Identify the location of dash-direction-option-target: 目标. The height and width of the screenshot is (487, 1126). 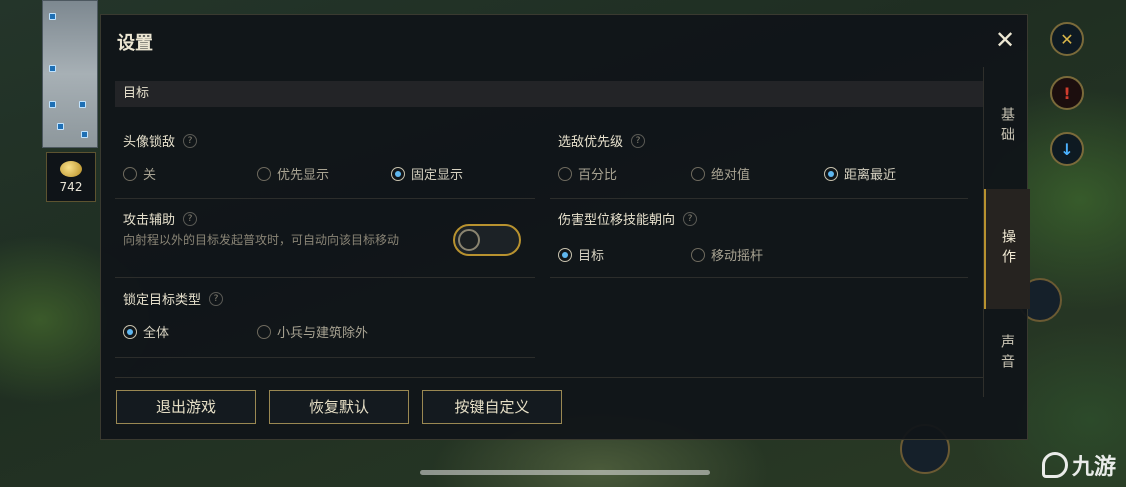
(581, 254).